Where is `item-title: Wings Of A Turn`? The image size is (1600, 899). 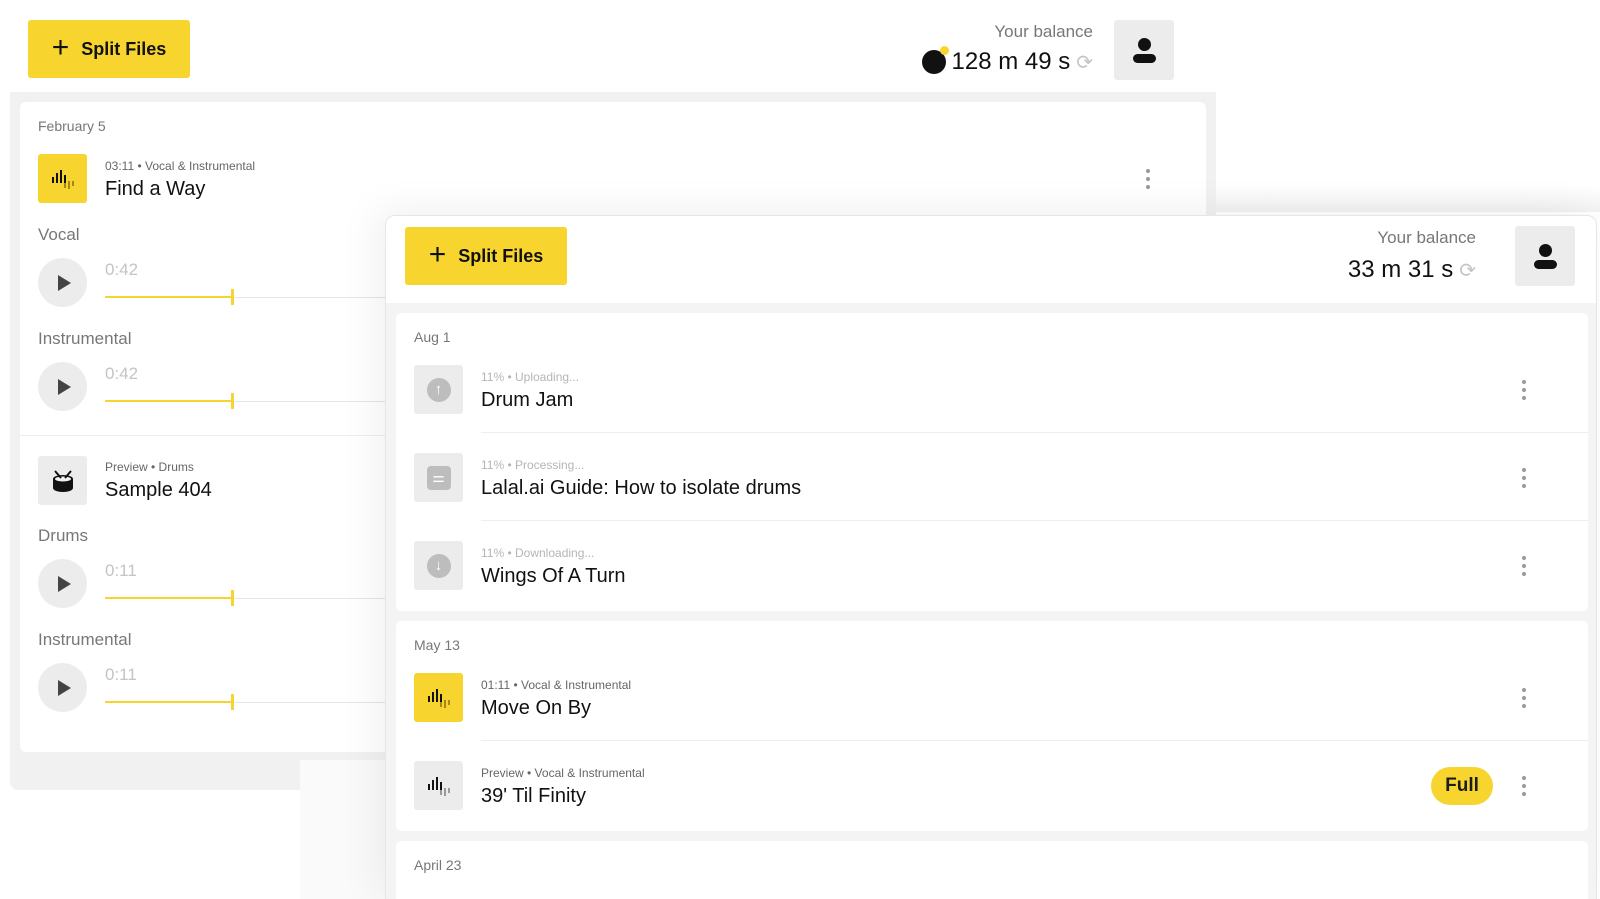 item-title: Wings Of A Turn is located at coordinates (553, 576).